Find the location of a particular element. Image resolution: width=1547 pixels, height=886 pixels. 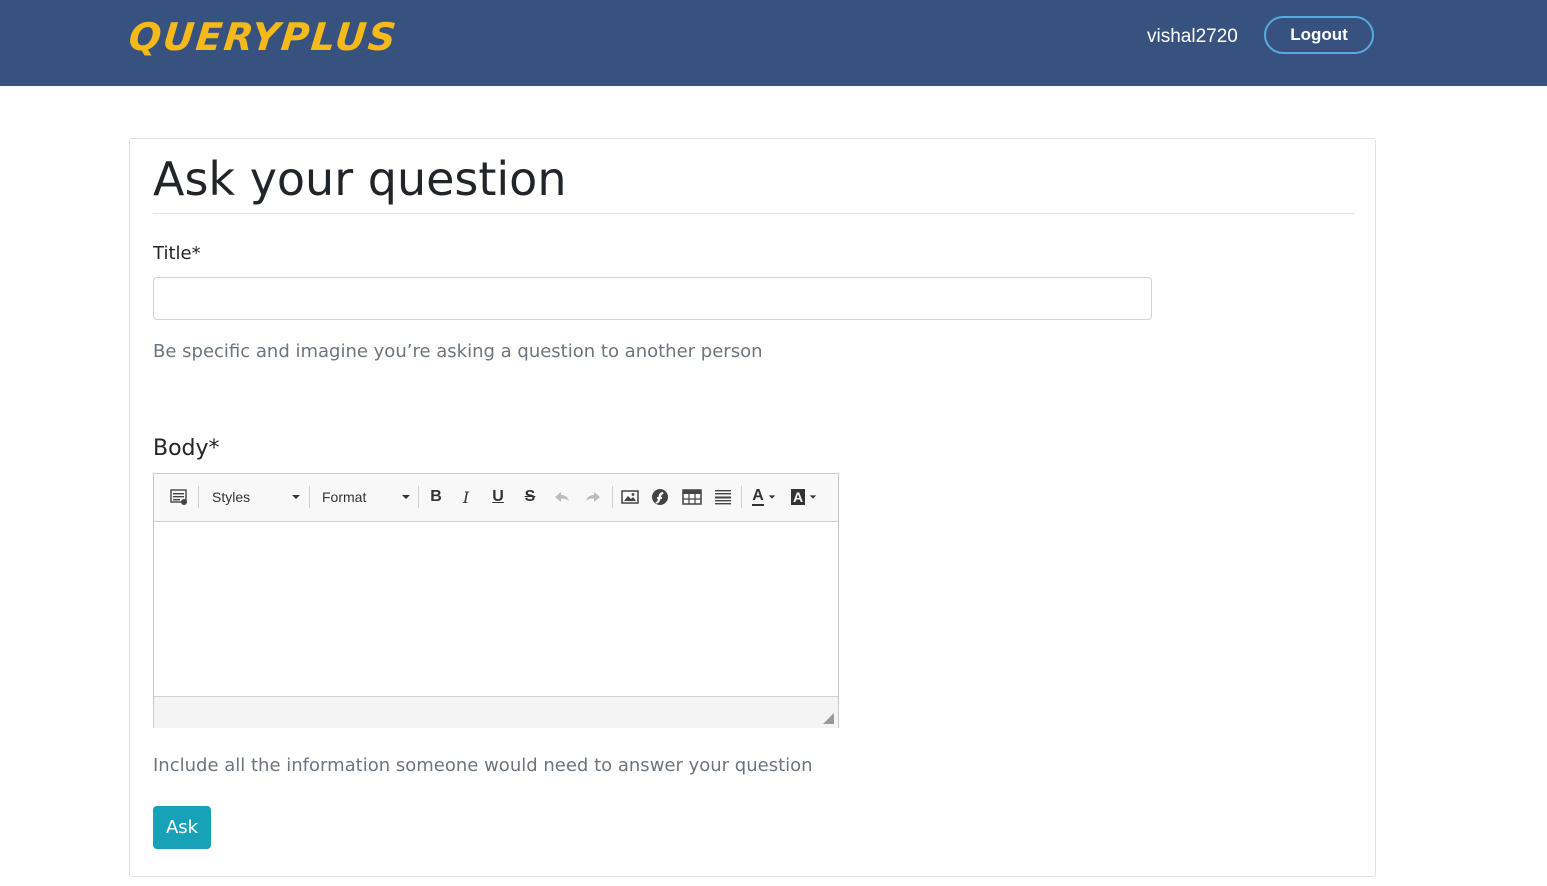

username-label: vishal2720 is located at coordinates (1192, 37).